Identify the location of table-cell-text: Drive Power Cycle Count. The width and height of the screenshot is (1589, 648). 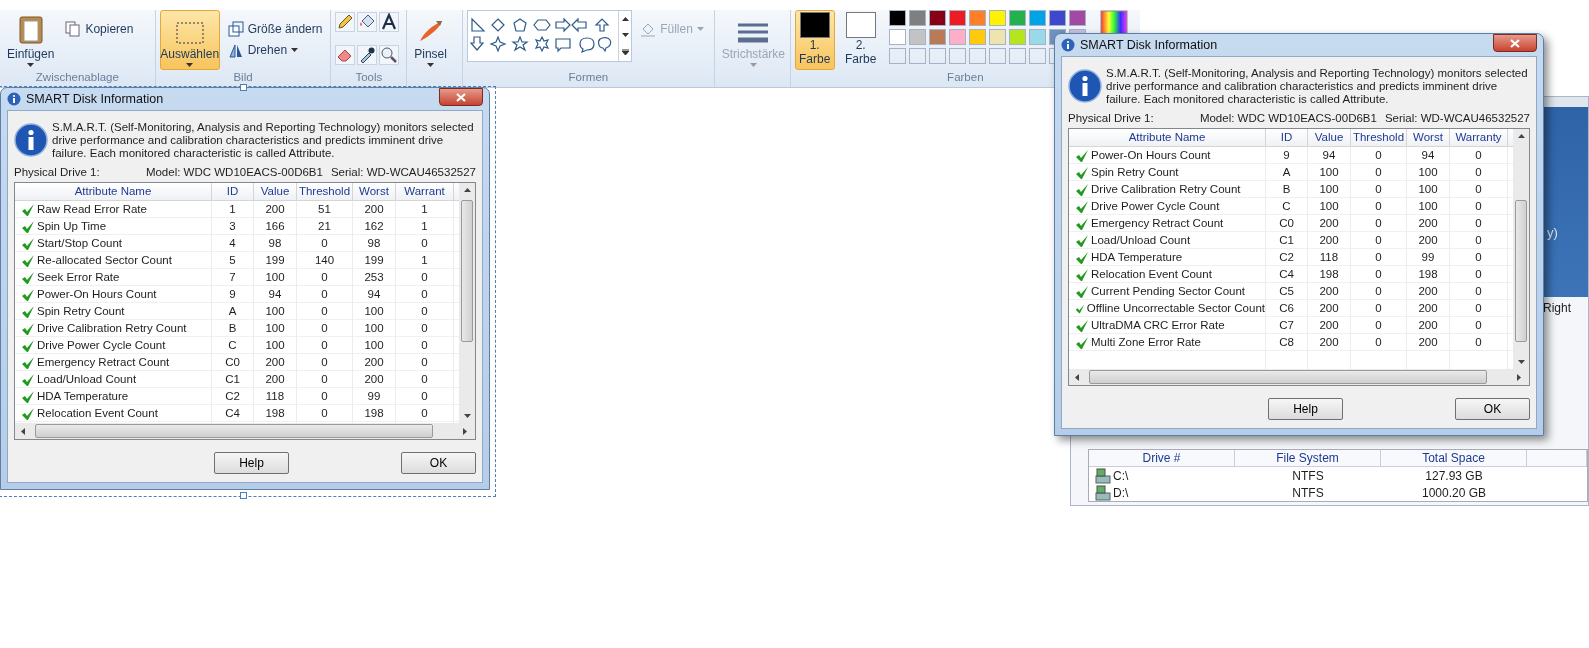
(1155, 206).